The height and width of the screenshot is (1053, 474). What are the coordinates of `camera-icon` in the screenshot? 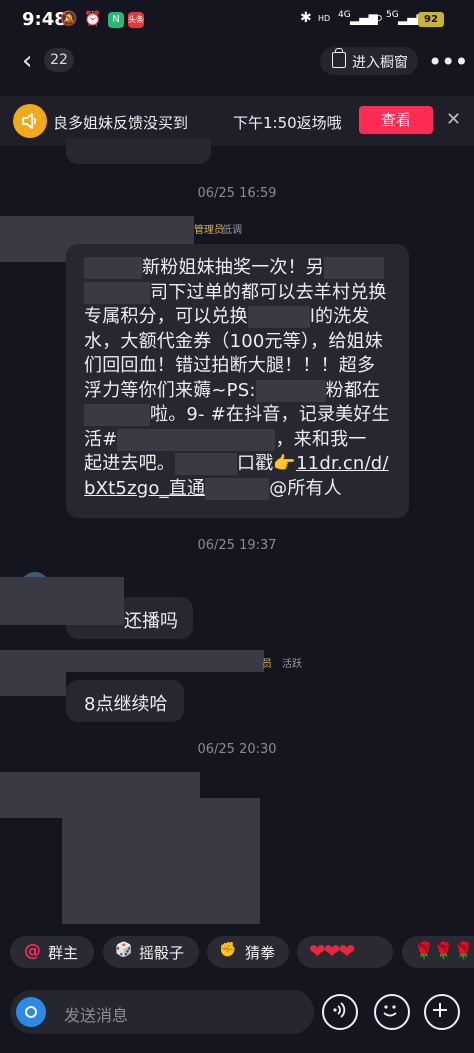 It's located at (31, 1012).